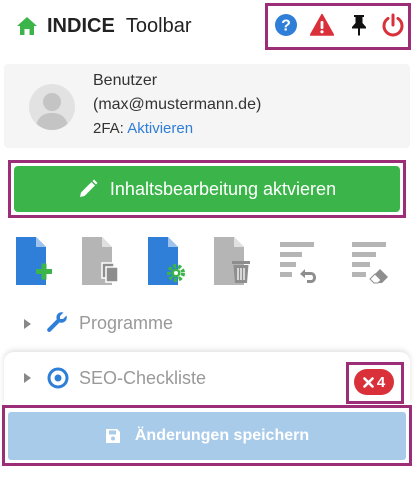  What do you see at coordinates (381, 382) in the screenshot?
I see `seo-error-count: 4` at bounding box center [381, 382].